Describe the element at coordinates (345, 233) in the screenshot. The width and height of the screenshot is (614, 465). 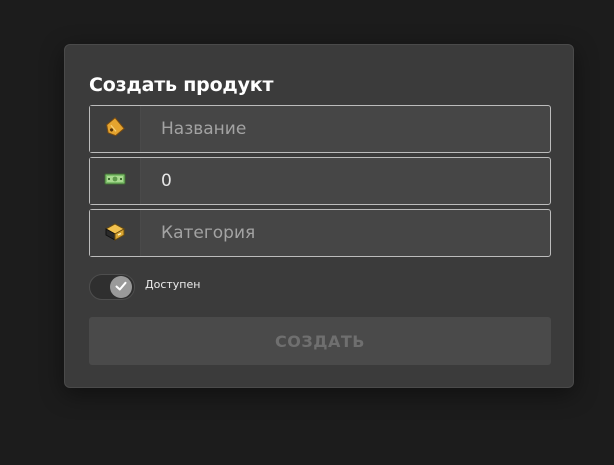
I see `category-input` at that location.